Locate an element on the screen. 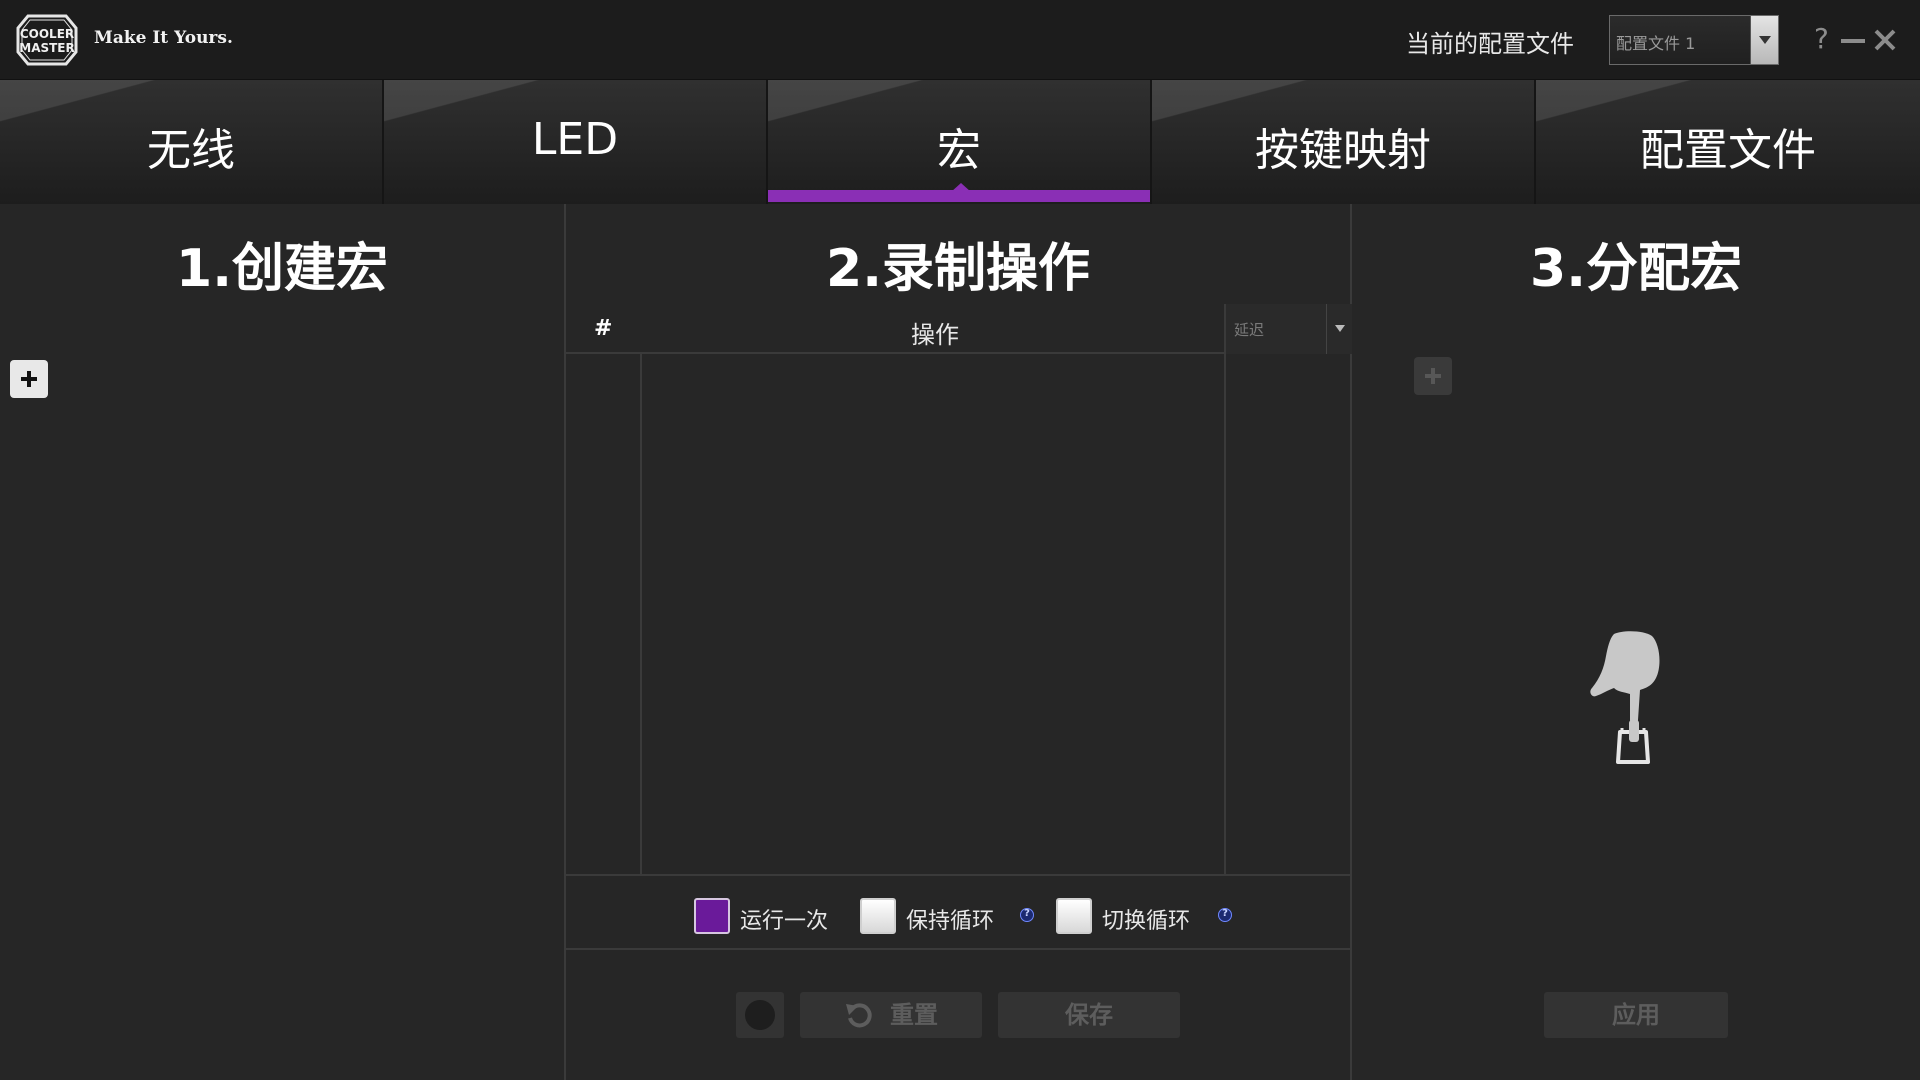 The width and height of the screenshot is (1920, 1080). toggle-loop-label: 切换循环 is located at coordinates (1146, 921).